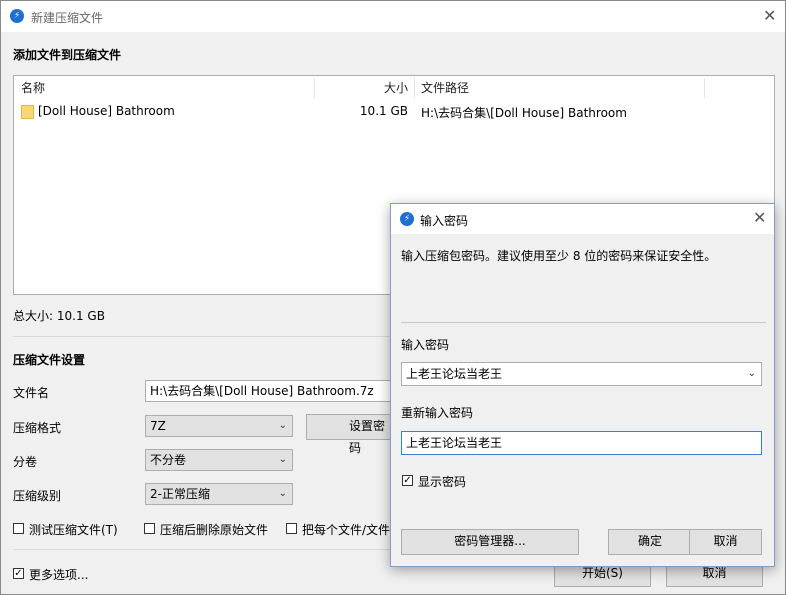 The height and width of the screenshot is (595, 786). I want to click on dialog-hint: 输入压缩包密码。建议使用至少 8 位的密码来保证安全性。, so click(559, 256).